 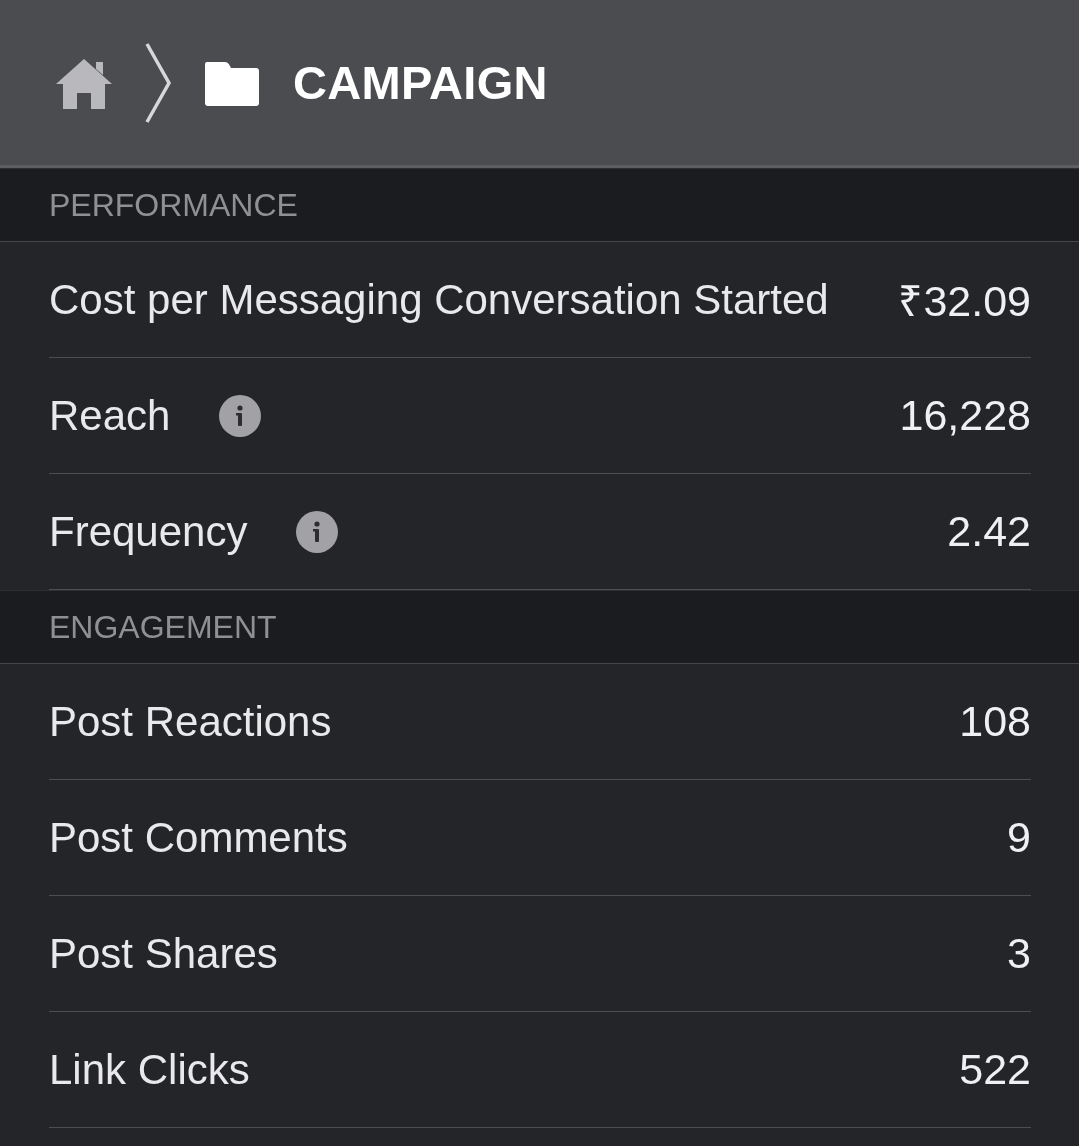 I want to click on metric-label: Link Clicks, so click(x=149, y=1069).